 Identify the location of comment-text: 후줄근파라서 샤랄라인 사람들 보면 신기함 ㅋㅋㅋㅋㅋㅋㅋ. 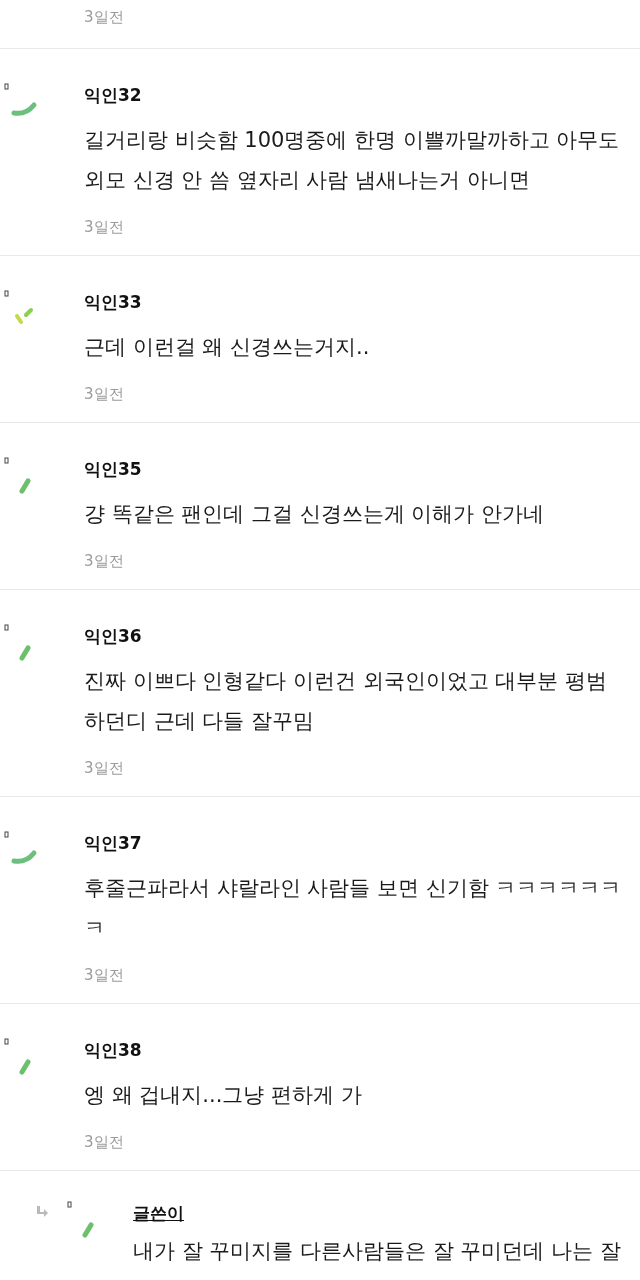
(353, 908).